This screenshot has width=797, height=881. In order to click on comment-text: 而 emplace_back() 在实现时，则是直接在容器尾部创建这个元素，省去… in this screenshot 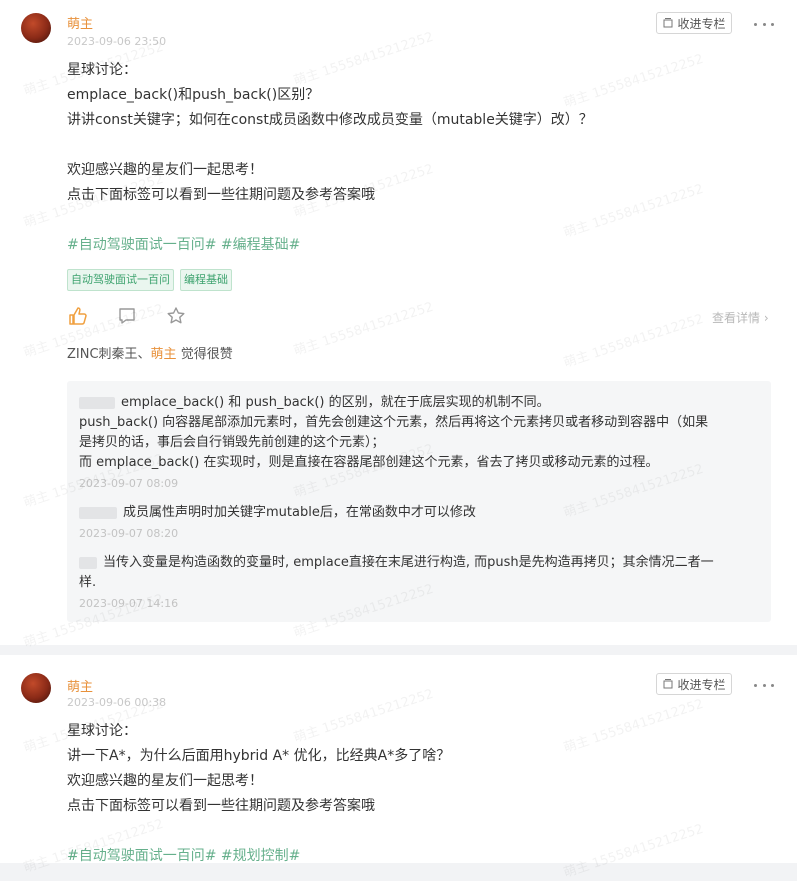, I will do `click(369, 462)`.